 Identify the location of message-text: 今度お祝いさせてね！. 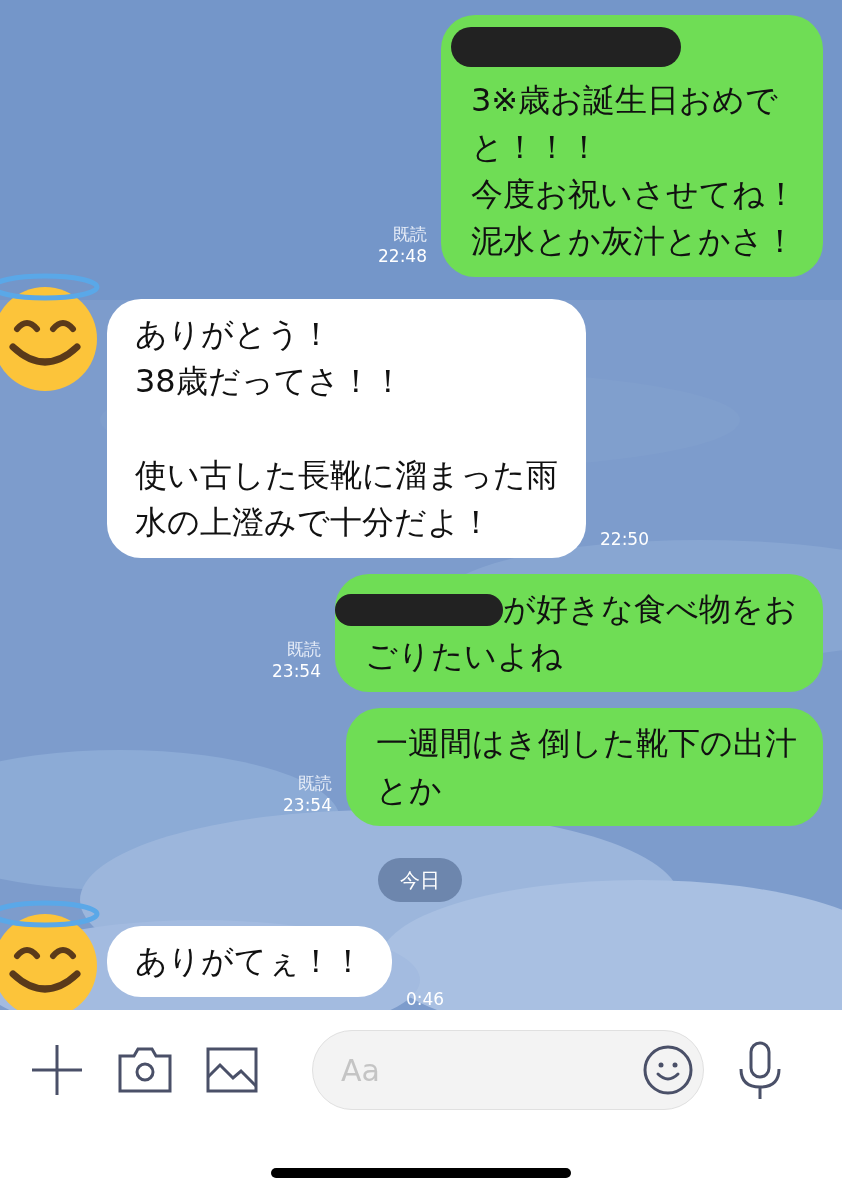
(634, 194).